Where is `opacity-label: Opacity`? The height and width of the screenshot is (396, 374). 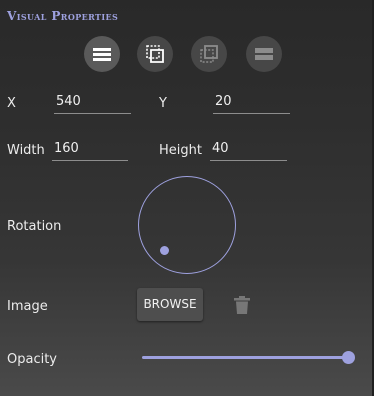 opacity-label: Opacity is located at coordinates (32, 359).